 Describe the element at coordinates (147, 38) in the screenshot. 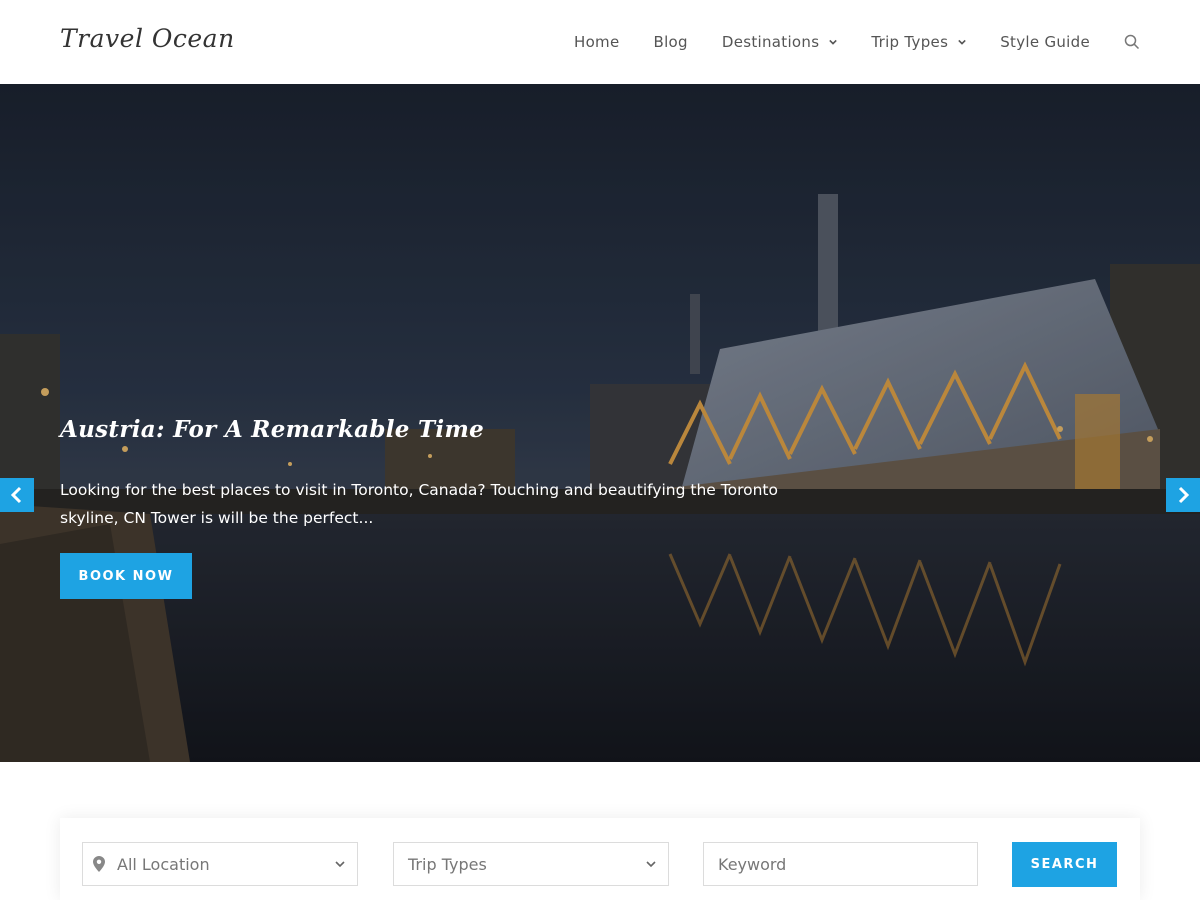

I see `site-logo: Travel Ocean` at that location.